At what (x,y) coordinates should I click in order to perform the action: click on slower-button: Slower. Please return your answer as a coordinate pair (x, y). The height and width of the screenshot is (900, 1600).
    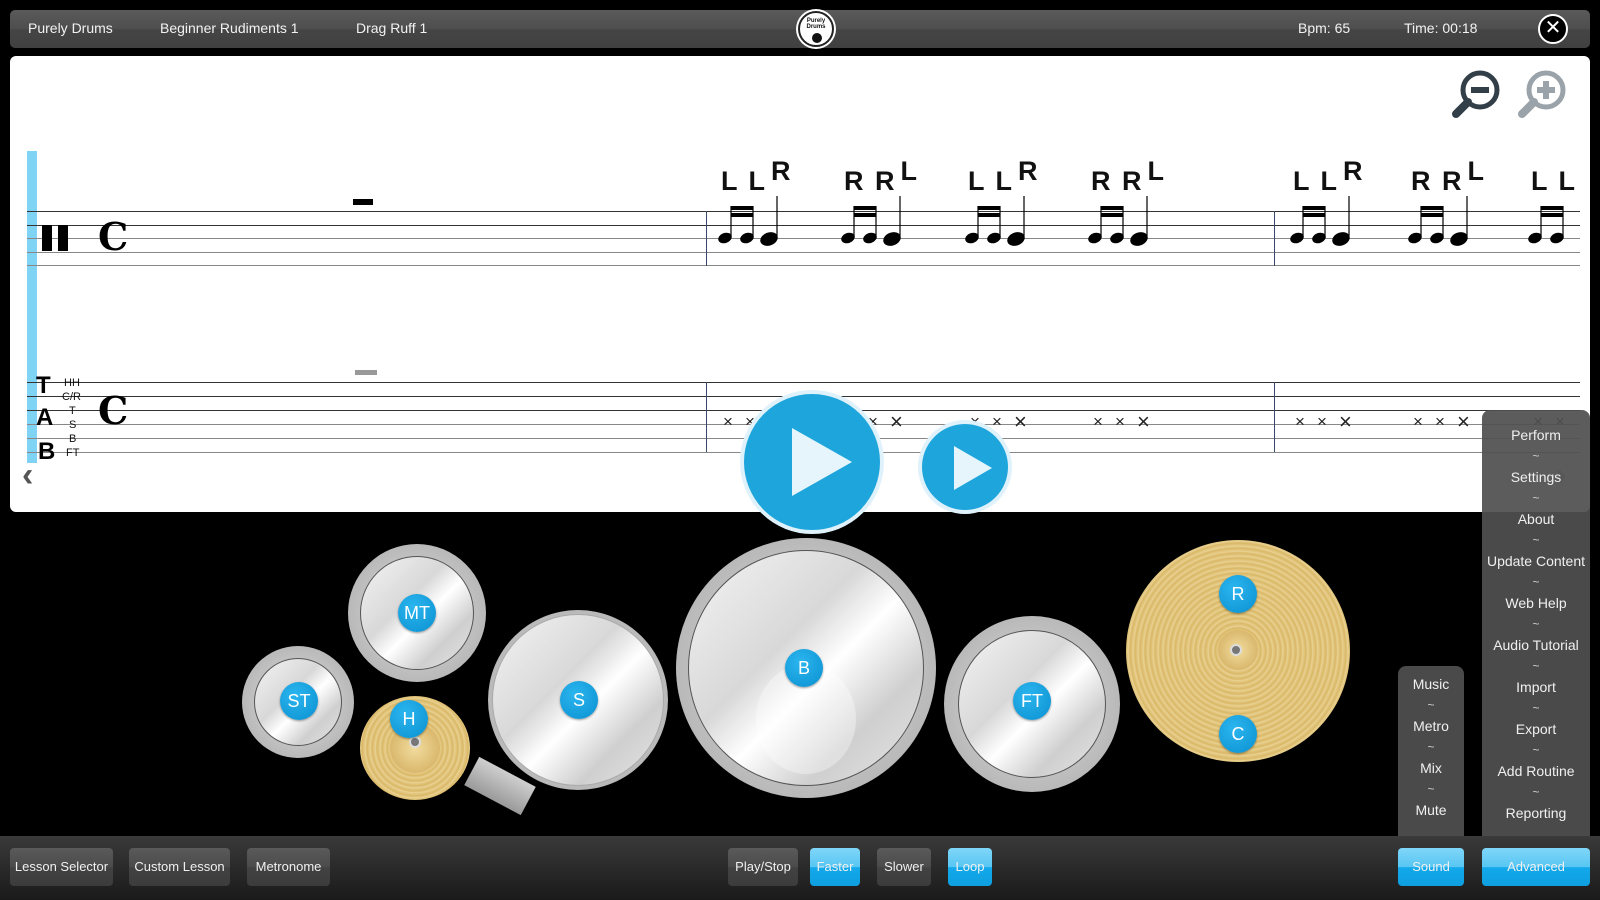
    Looking at the image, I should click on (904, 867).